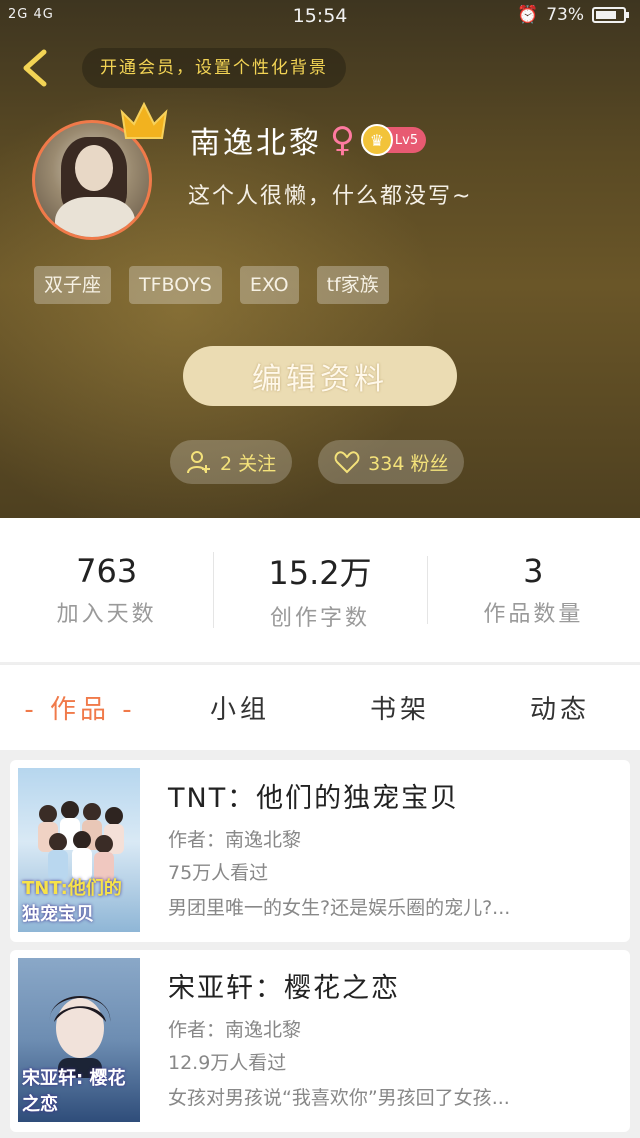 Image resolution: width=640 pixels, height=1138 pixels. I want to click on following-button: 2 关注, so click(231, 462).